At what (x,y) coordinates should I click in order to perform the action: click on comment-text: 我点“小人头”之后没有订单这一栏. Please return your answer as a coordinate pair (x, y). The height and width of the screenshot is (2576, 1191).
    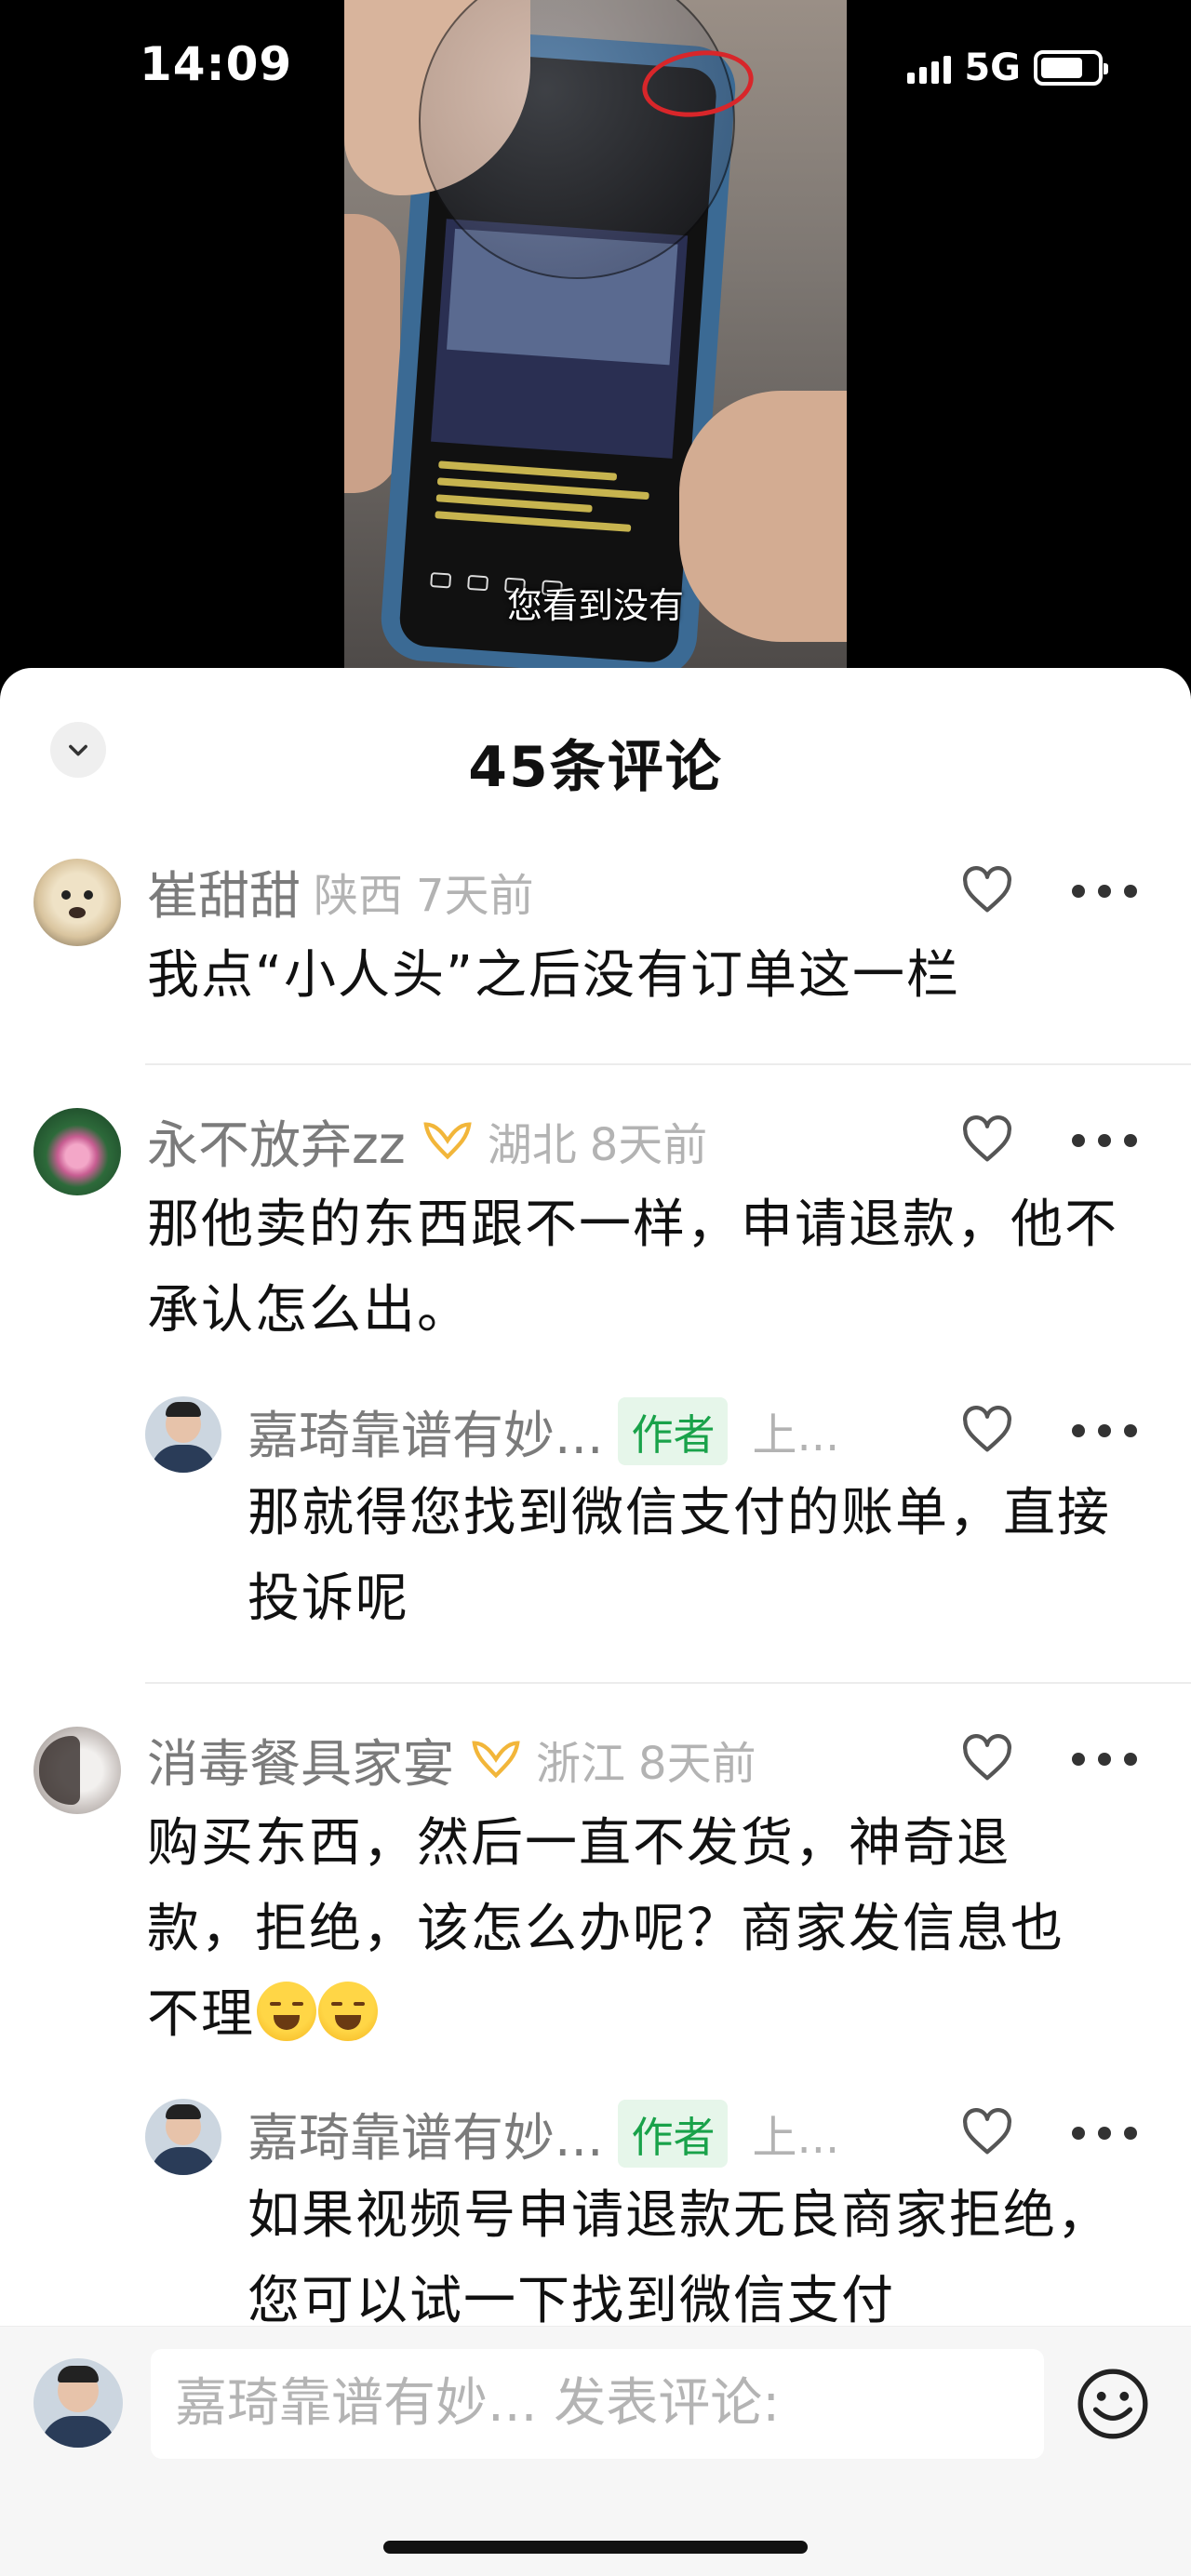
    Looking at the image, I should click on (554, 976).